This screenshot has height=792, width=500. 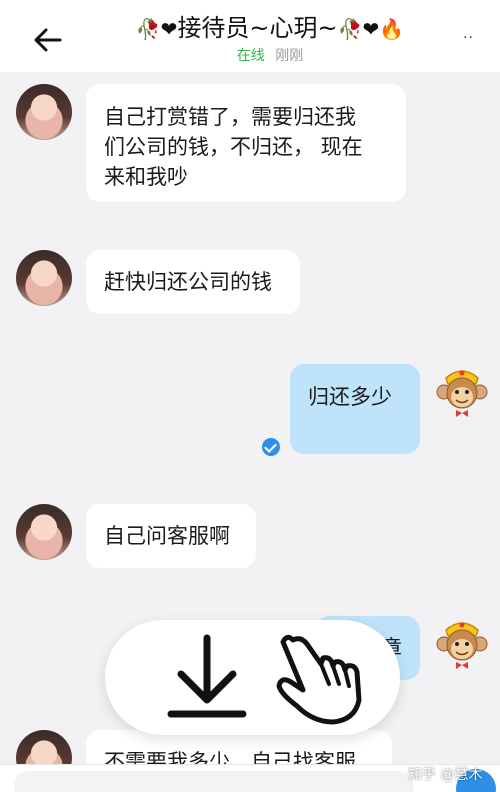 What do you see at coordinates (214, 781) in the screenshot?
I see `message-input` at bounding box center [214, 781].